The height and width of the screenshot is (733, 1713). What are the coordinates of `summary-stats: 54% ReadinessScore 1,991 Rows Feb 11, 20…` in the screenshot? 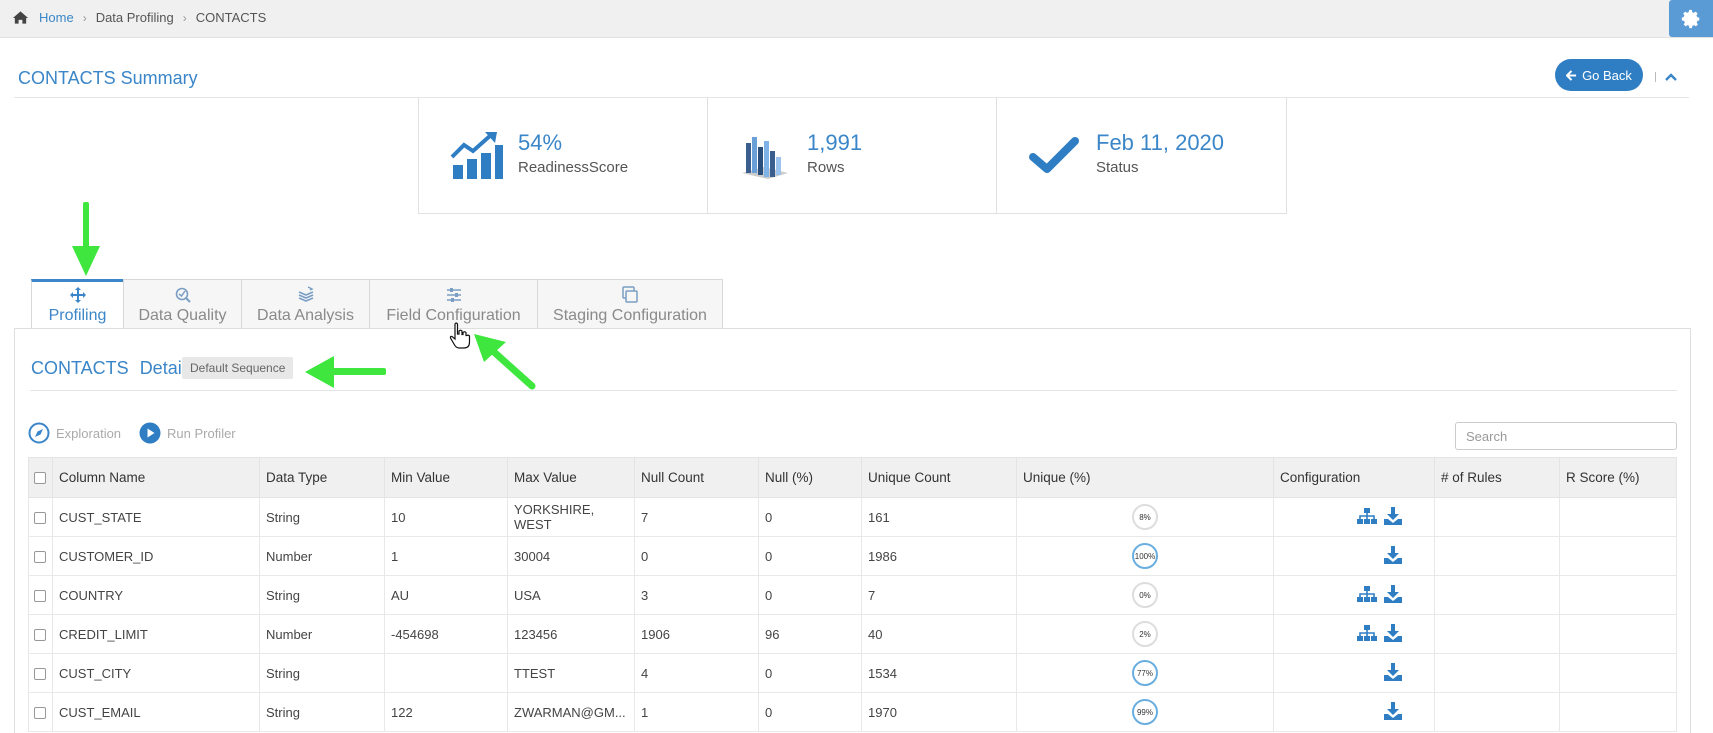 It's located at (852, 155).